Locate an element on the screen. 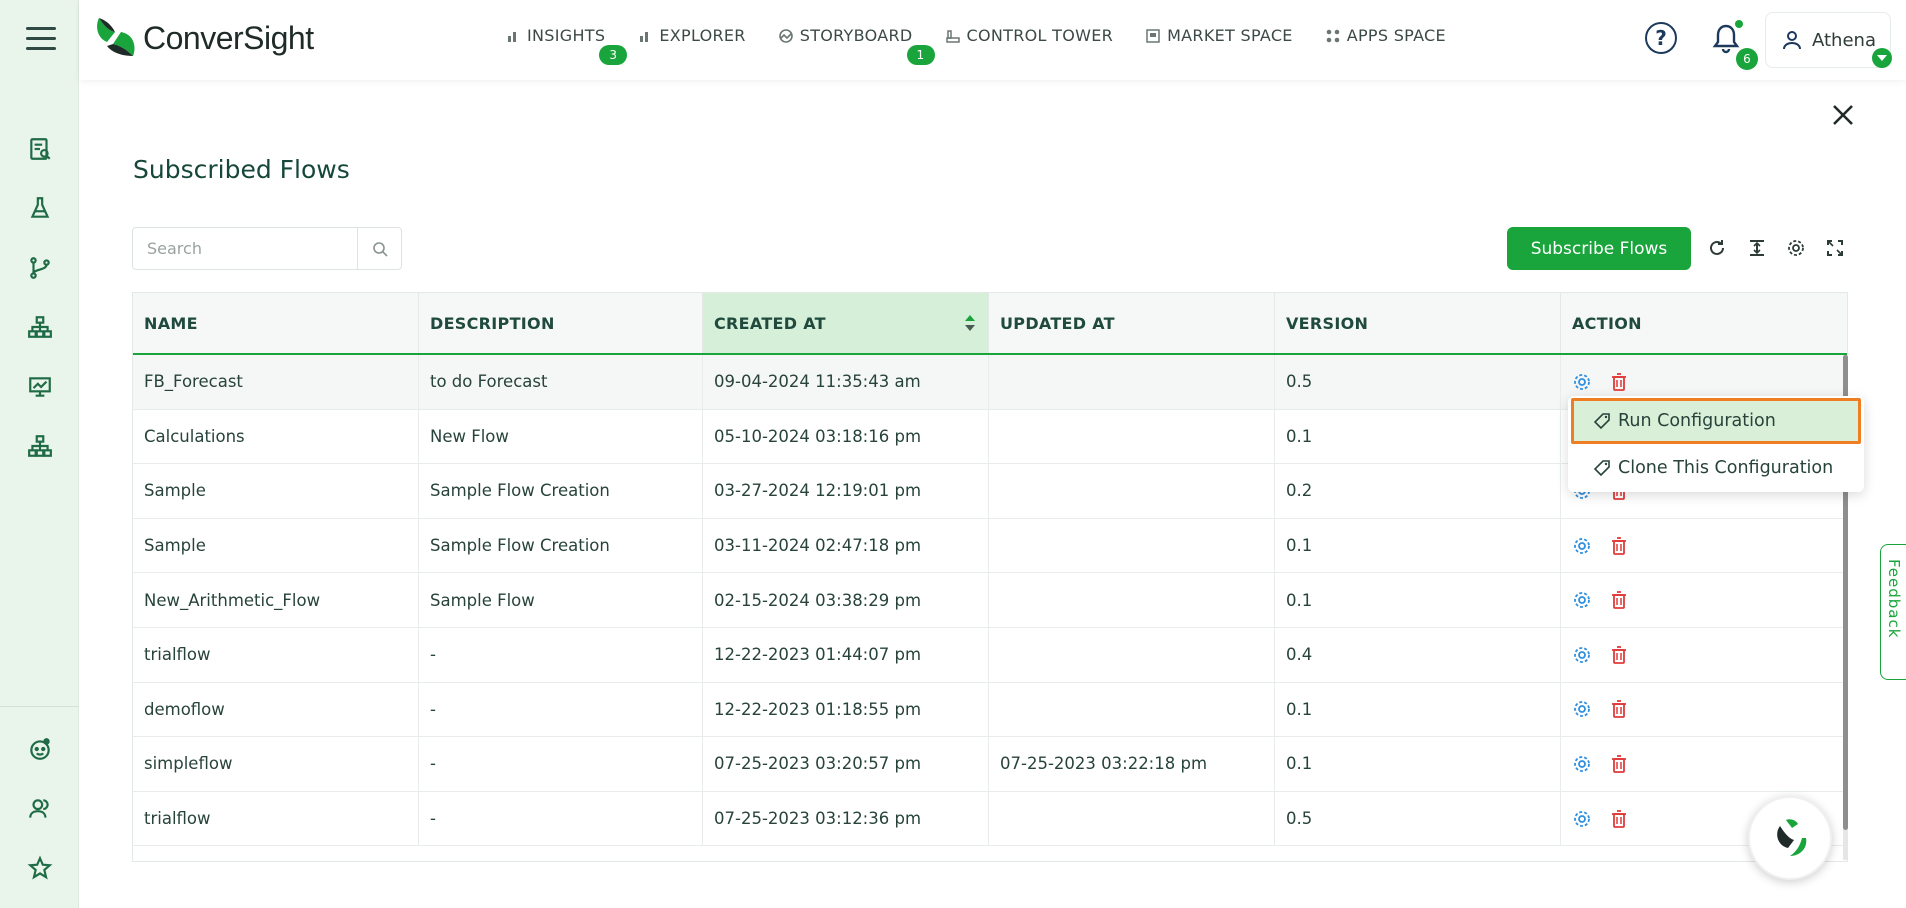 The height and width of the screenshot is (908, 1906). search-box is located at coordinates (267, 248).